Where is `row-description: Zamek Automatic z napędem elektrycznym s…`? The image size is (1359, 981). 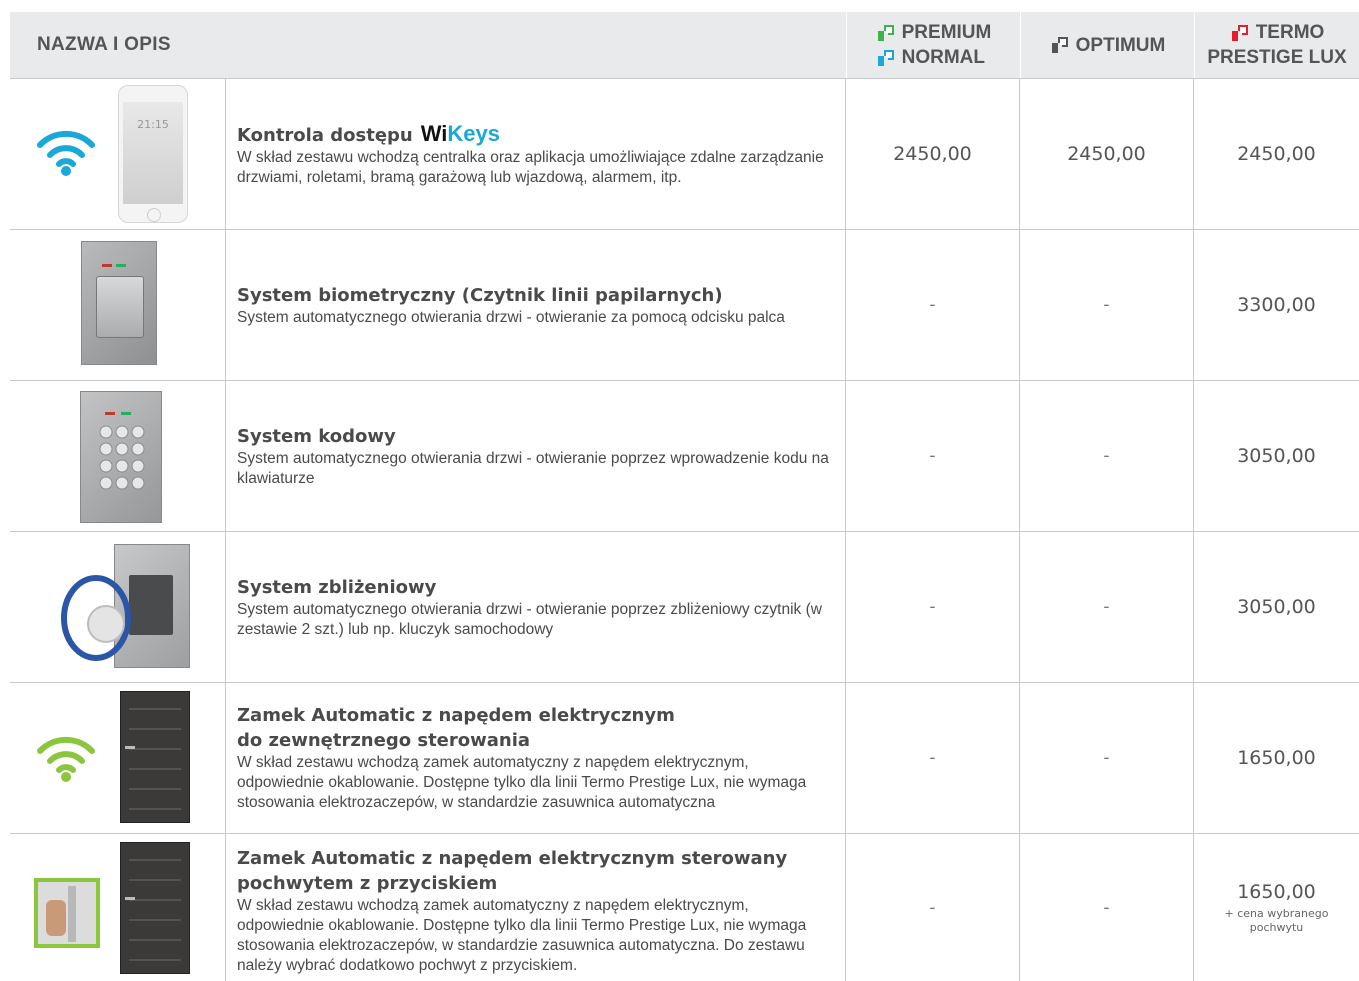 row-description: Zamek Automatic z napędem elektrycznym s… is located at coordinates (536, 907).